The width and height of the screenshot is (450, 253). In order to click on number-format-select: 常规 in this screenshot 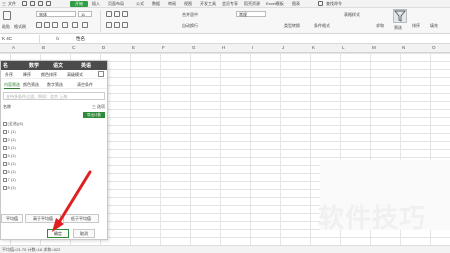, I will do `click(251, 14)`.